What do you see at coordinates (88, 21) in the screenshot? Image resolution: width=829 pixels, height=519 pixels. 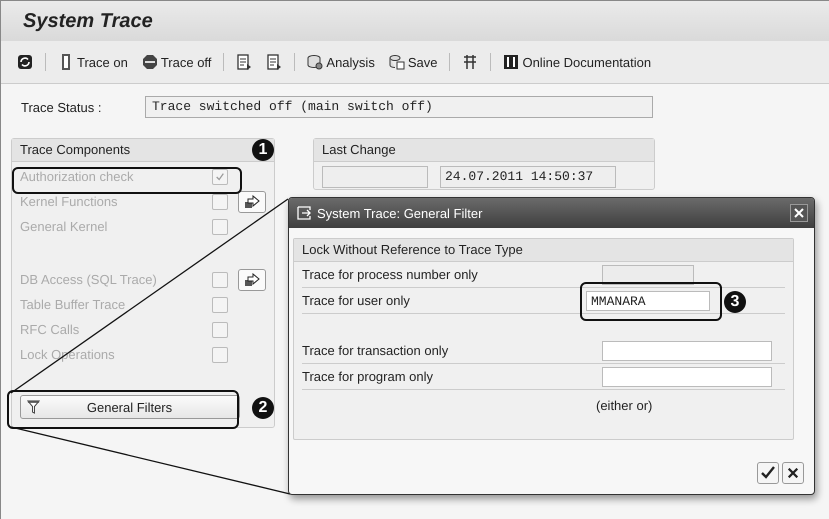 I see `window-title: System Trace` at bounding box center [88, 21].